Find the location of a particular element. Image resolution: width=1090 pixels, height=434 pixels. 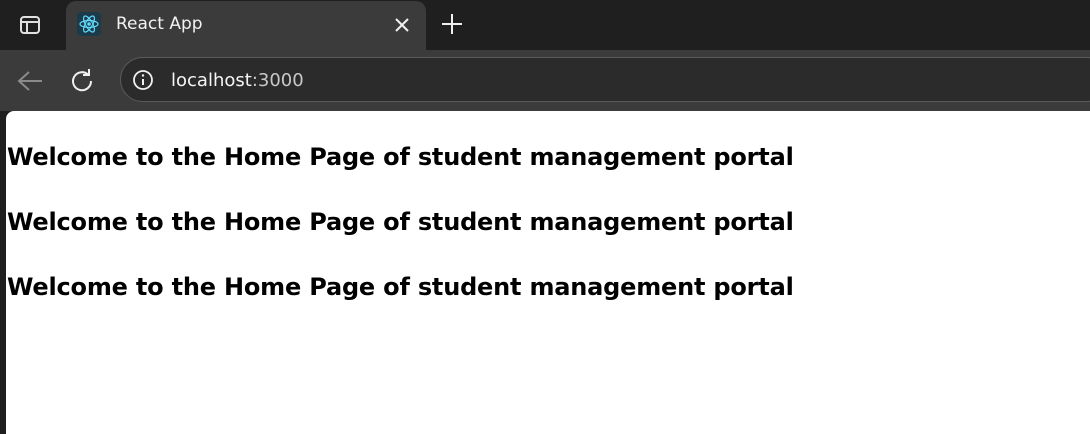

tab-title: React App is located at coordinates (159, 24).